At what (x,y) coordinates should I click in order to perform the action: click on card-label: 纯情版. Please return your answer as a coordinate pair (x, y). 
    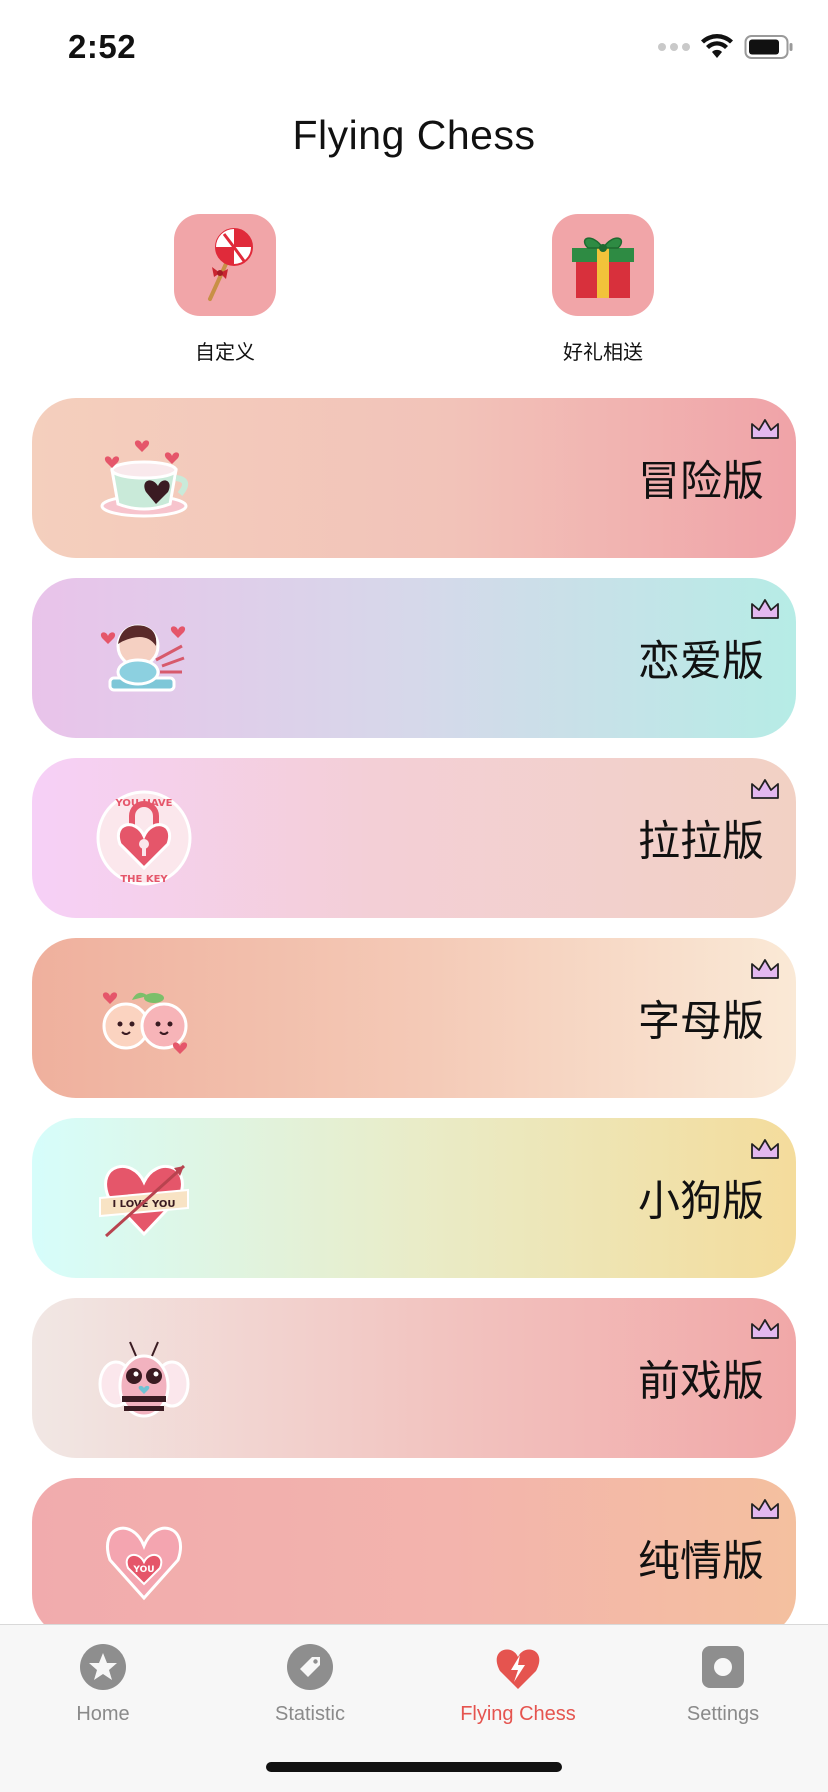
    Looking at the image, I should click on (700, 1561).